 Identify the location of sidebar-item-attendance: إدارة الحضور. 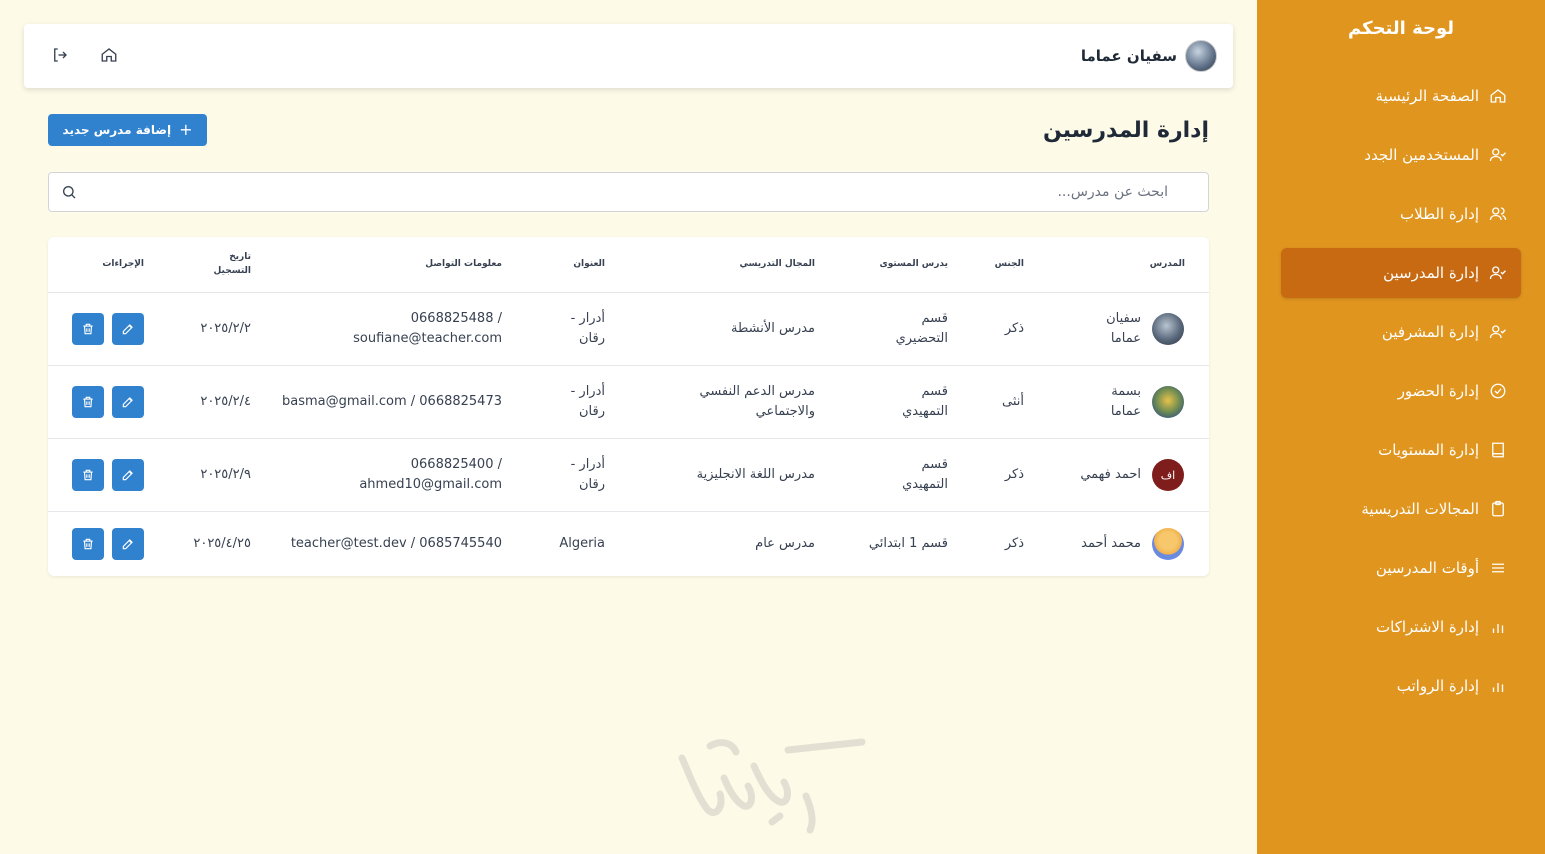
(1401, 391).